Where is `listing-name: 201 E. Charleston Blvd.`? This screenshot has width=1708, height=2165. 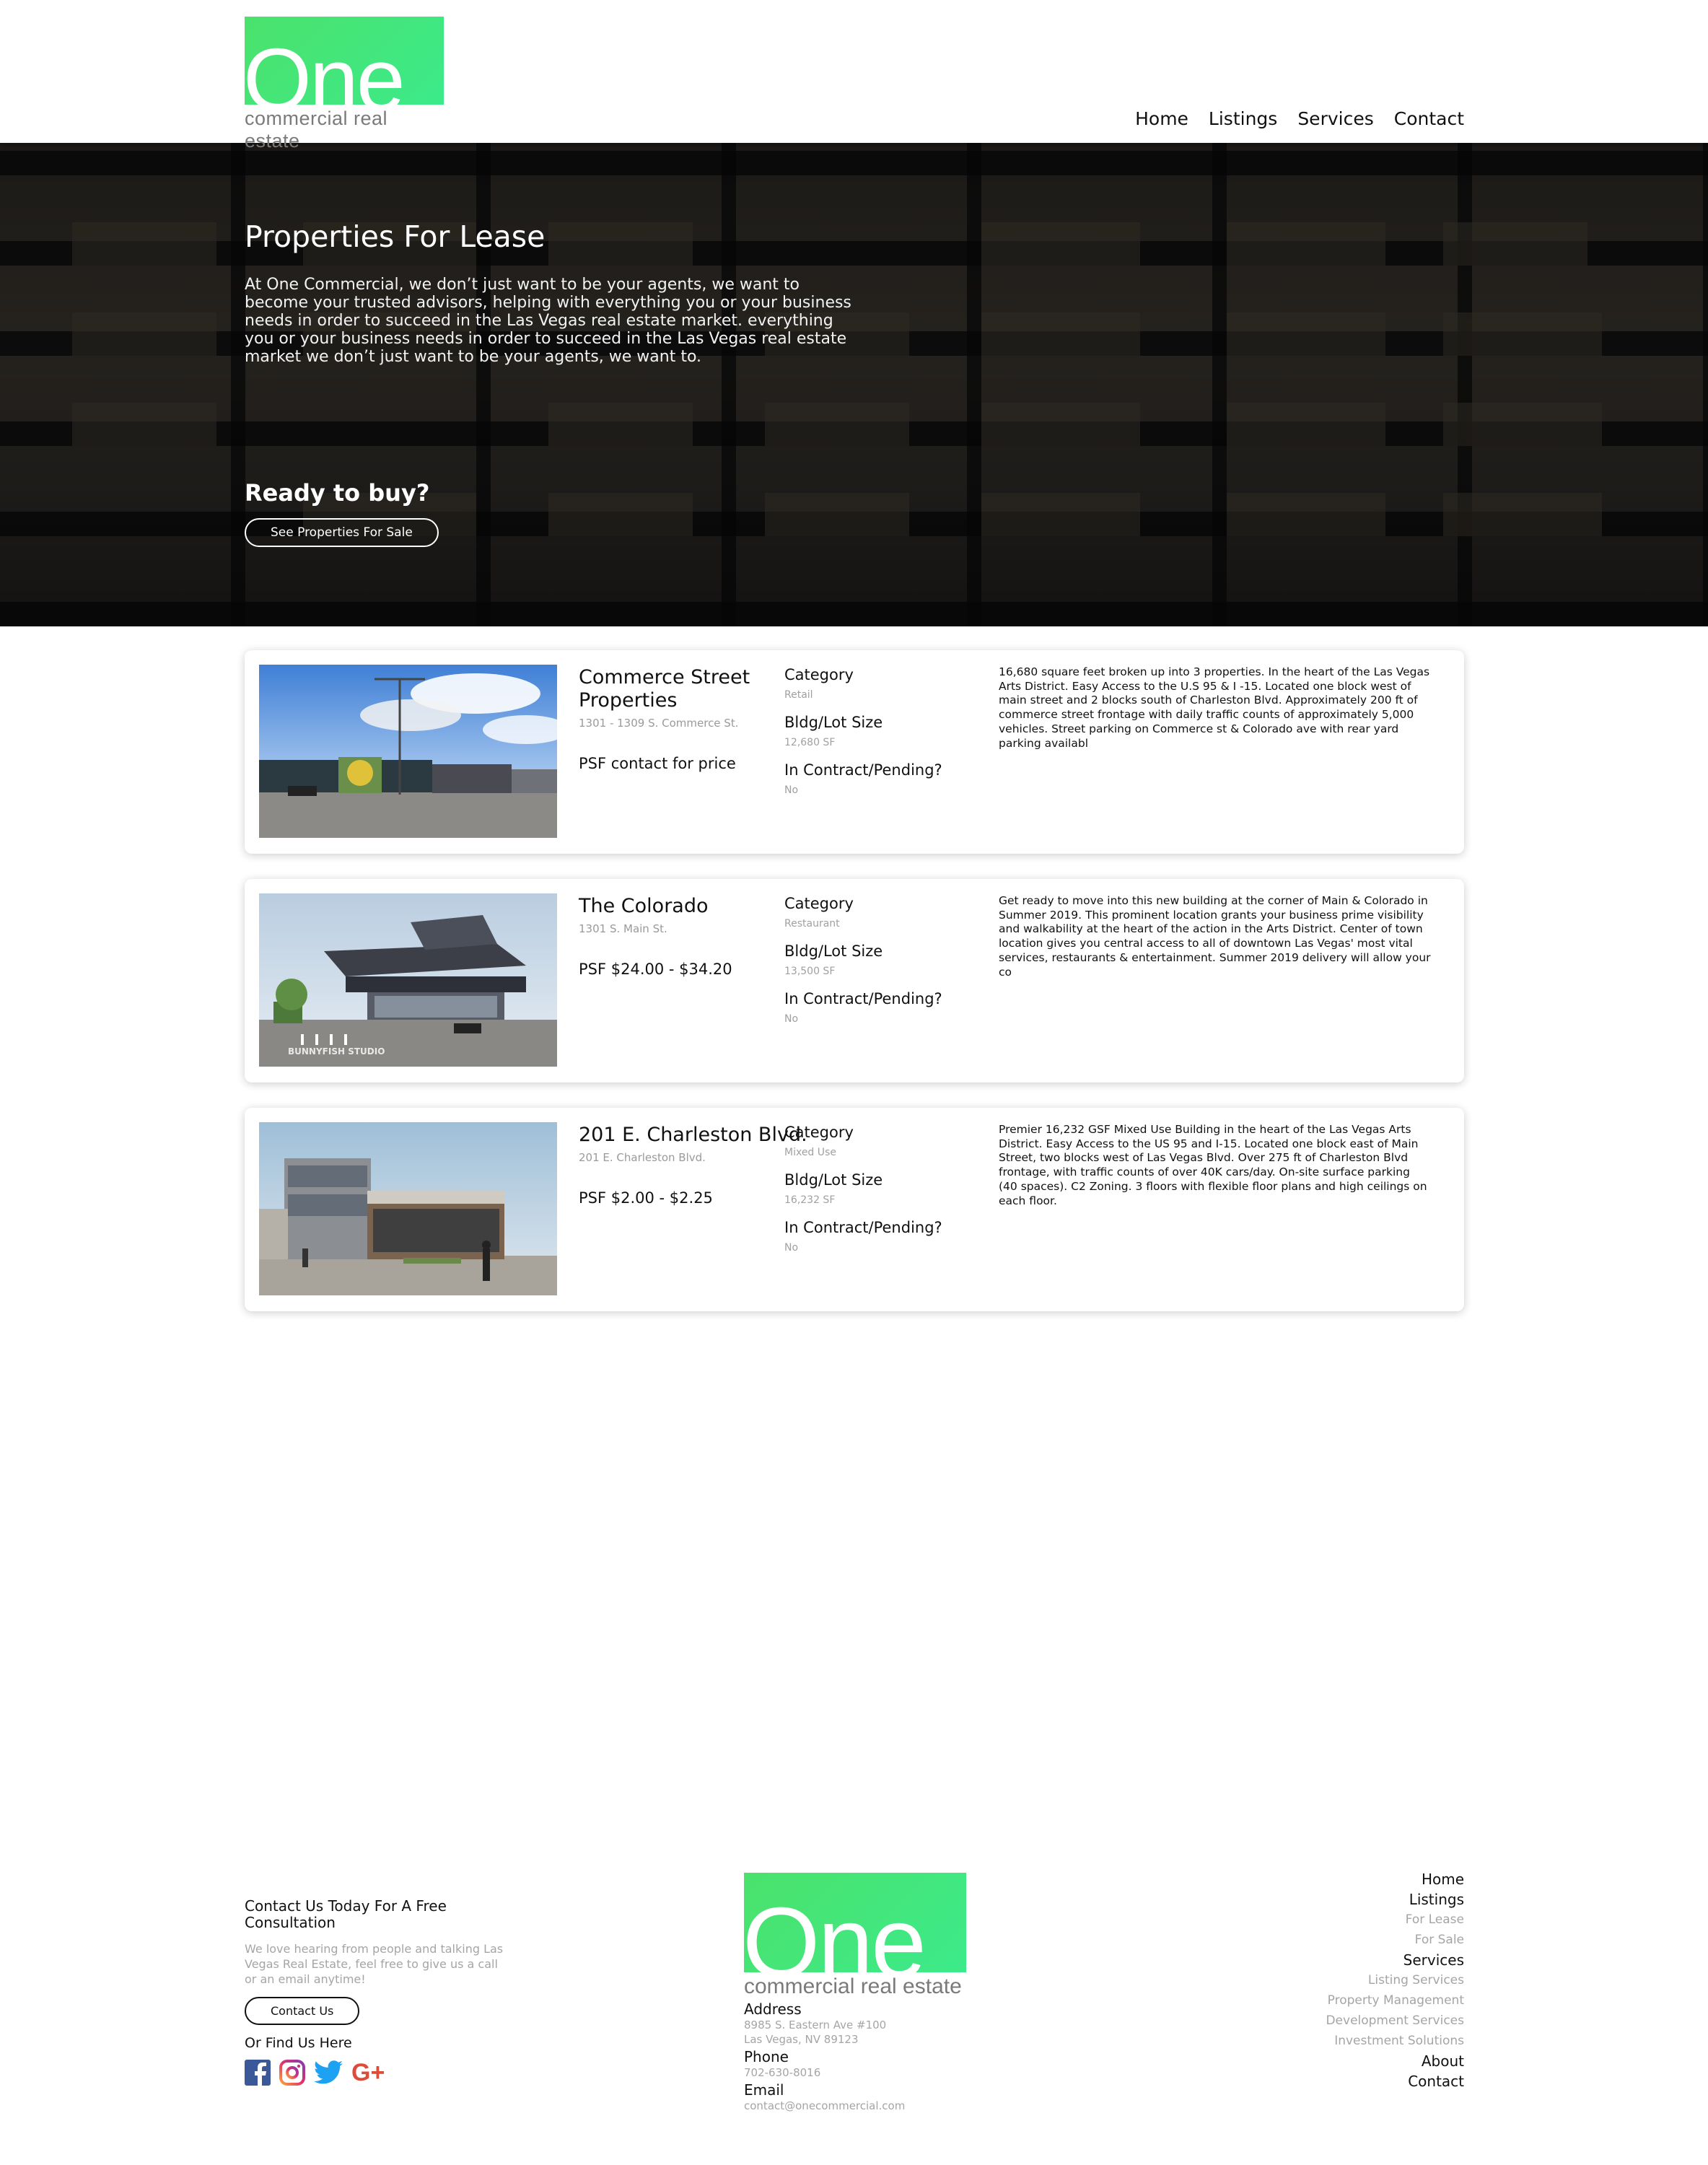
listing-name: 201 E. Charleston Blvd. is located at coordinates (693, 1135).